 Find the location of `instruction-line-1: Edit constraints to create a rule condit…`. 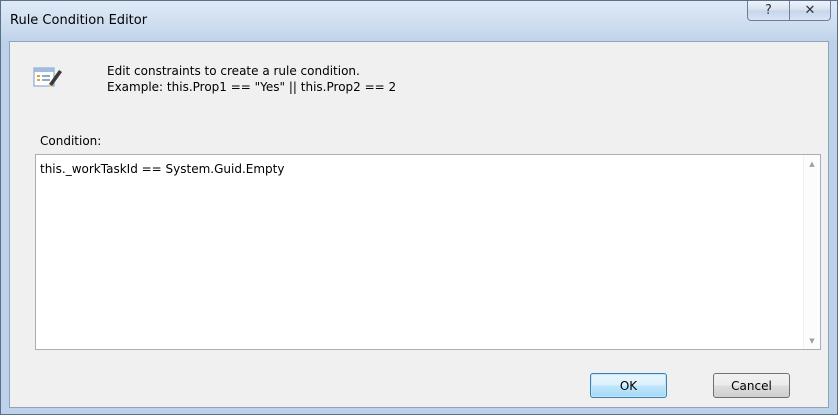

instruction-line-1: Edit constraints to create a rule condit… is located at coordinates (233, 71).